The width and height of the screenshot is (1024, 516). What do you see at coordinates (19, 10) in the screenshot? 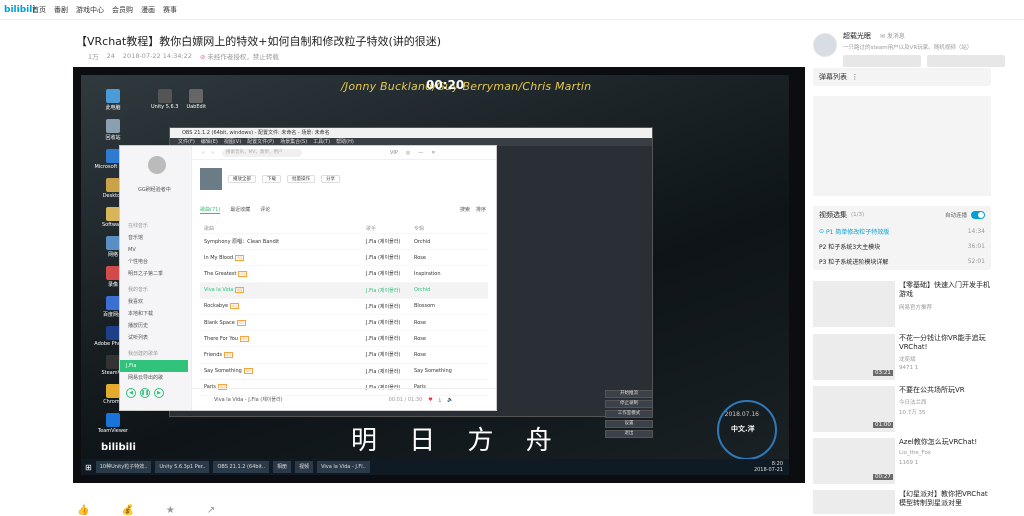
I see `bilibili-logo: bilibili` at bounding box center [19, 10].